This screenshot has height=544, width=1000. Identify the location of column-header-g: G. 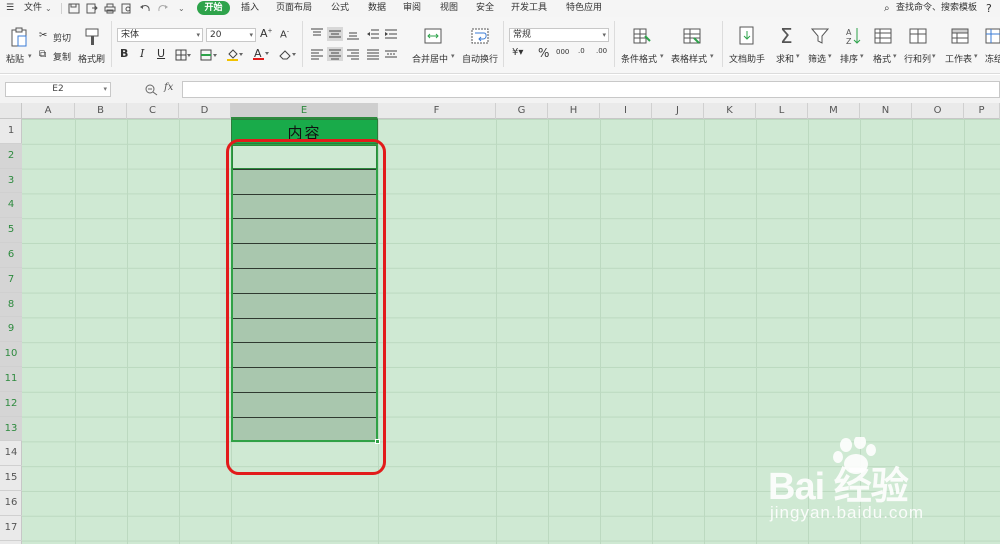
(522, 111).